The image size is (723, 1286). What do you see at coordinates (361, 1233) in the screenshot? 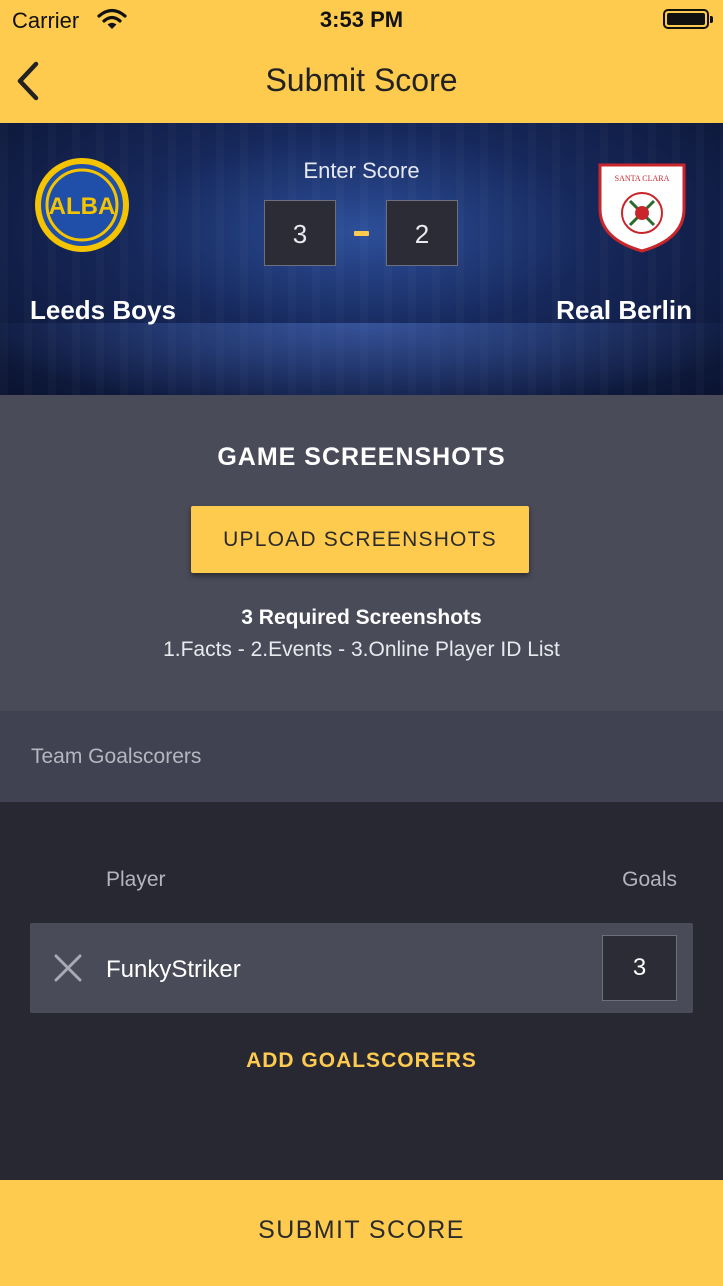
I see `submit-score-button: SUBMIT SCORE` at bounding box center [361, 1233].